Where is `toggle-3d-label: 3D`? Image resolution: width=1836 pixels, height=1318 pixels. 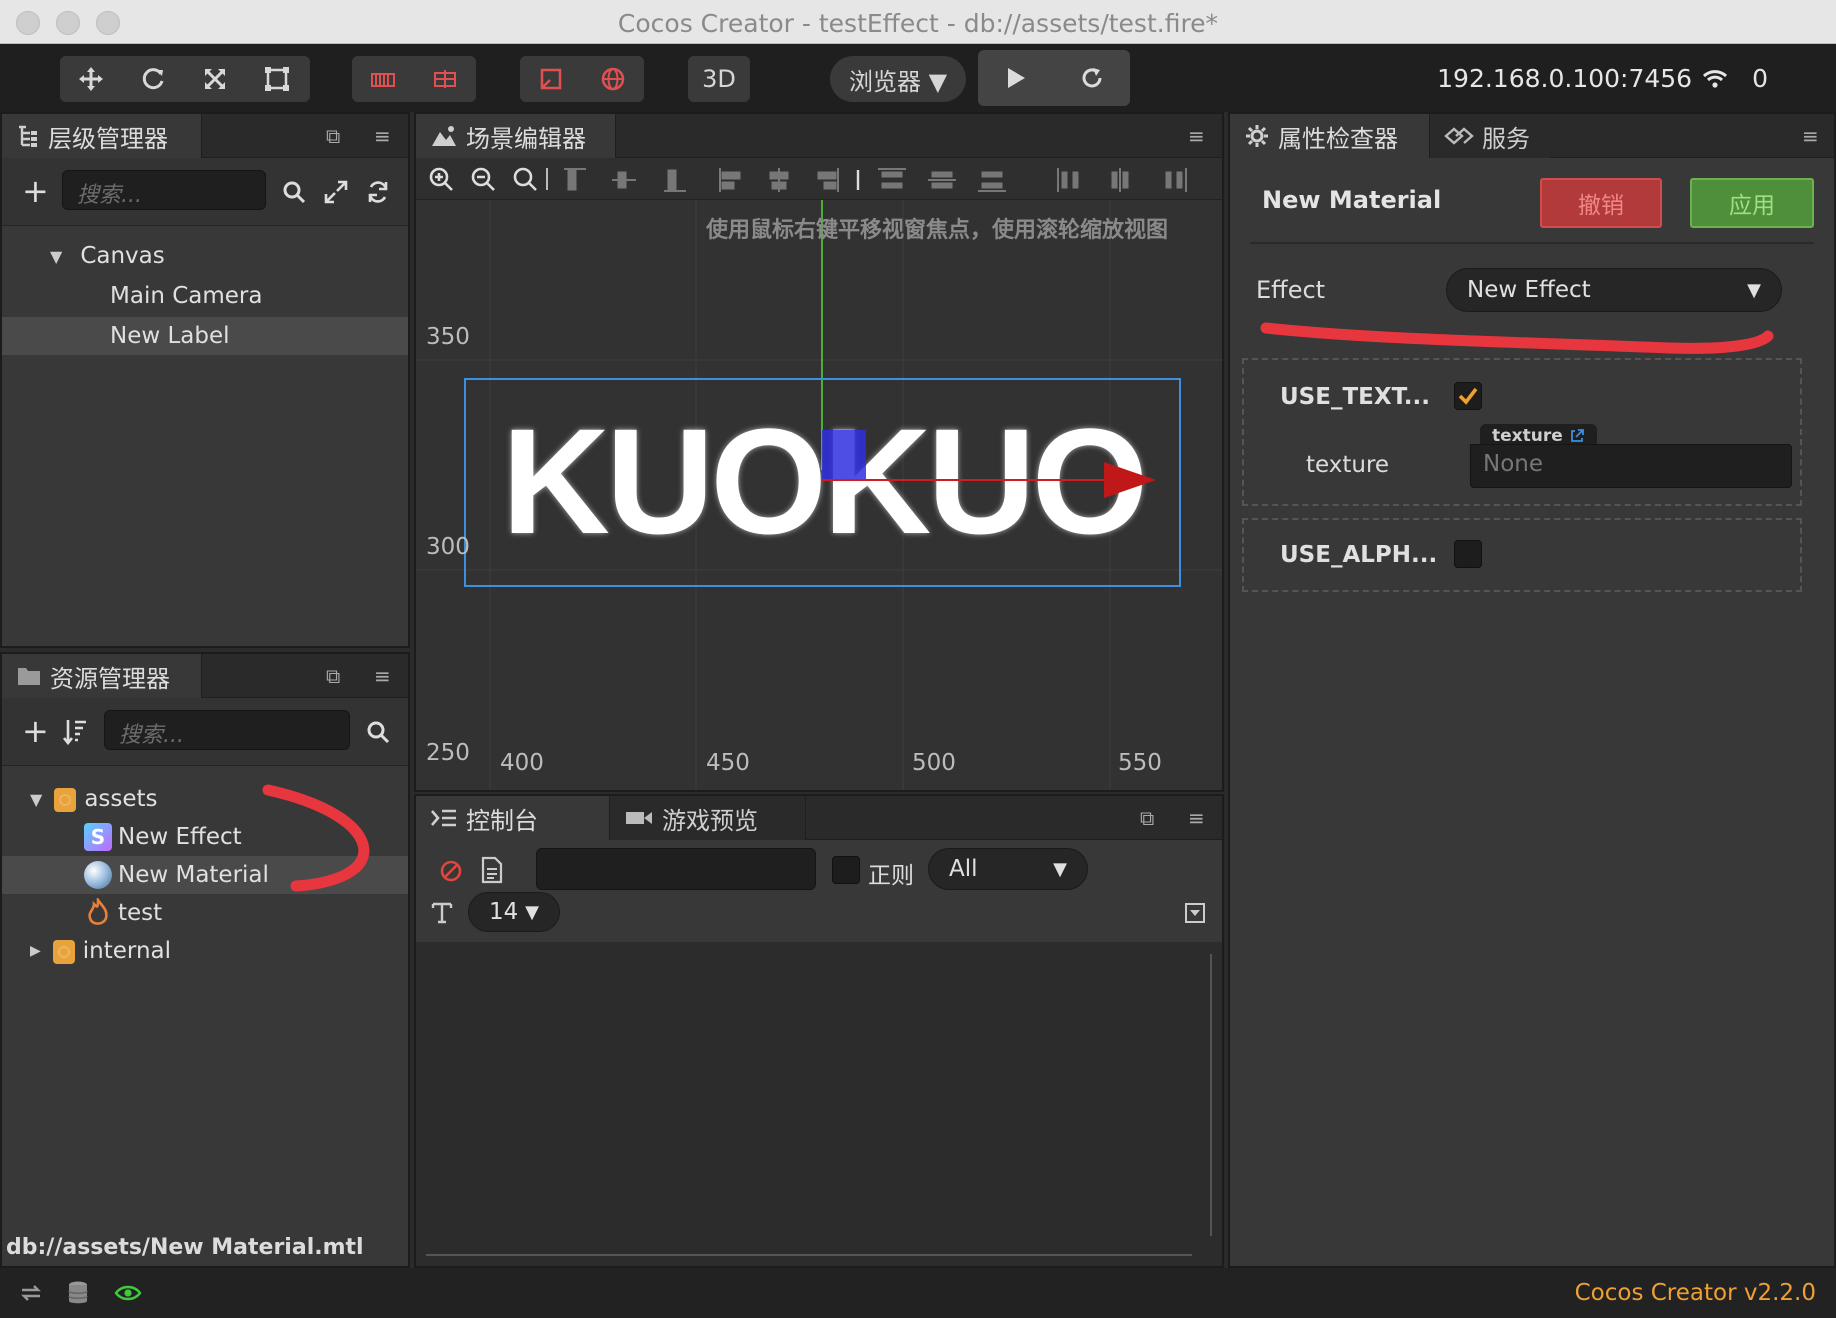
toggle-3d-label: 3D is located at coordinates (719, 79).